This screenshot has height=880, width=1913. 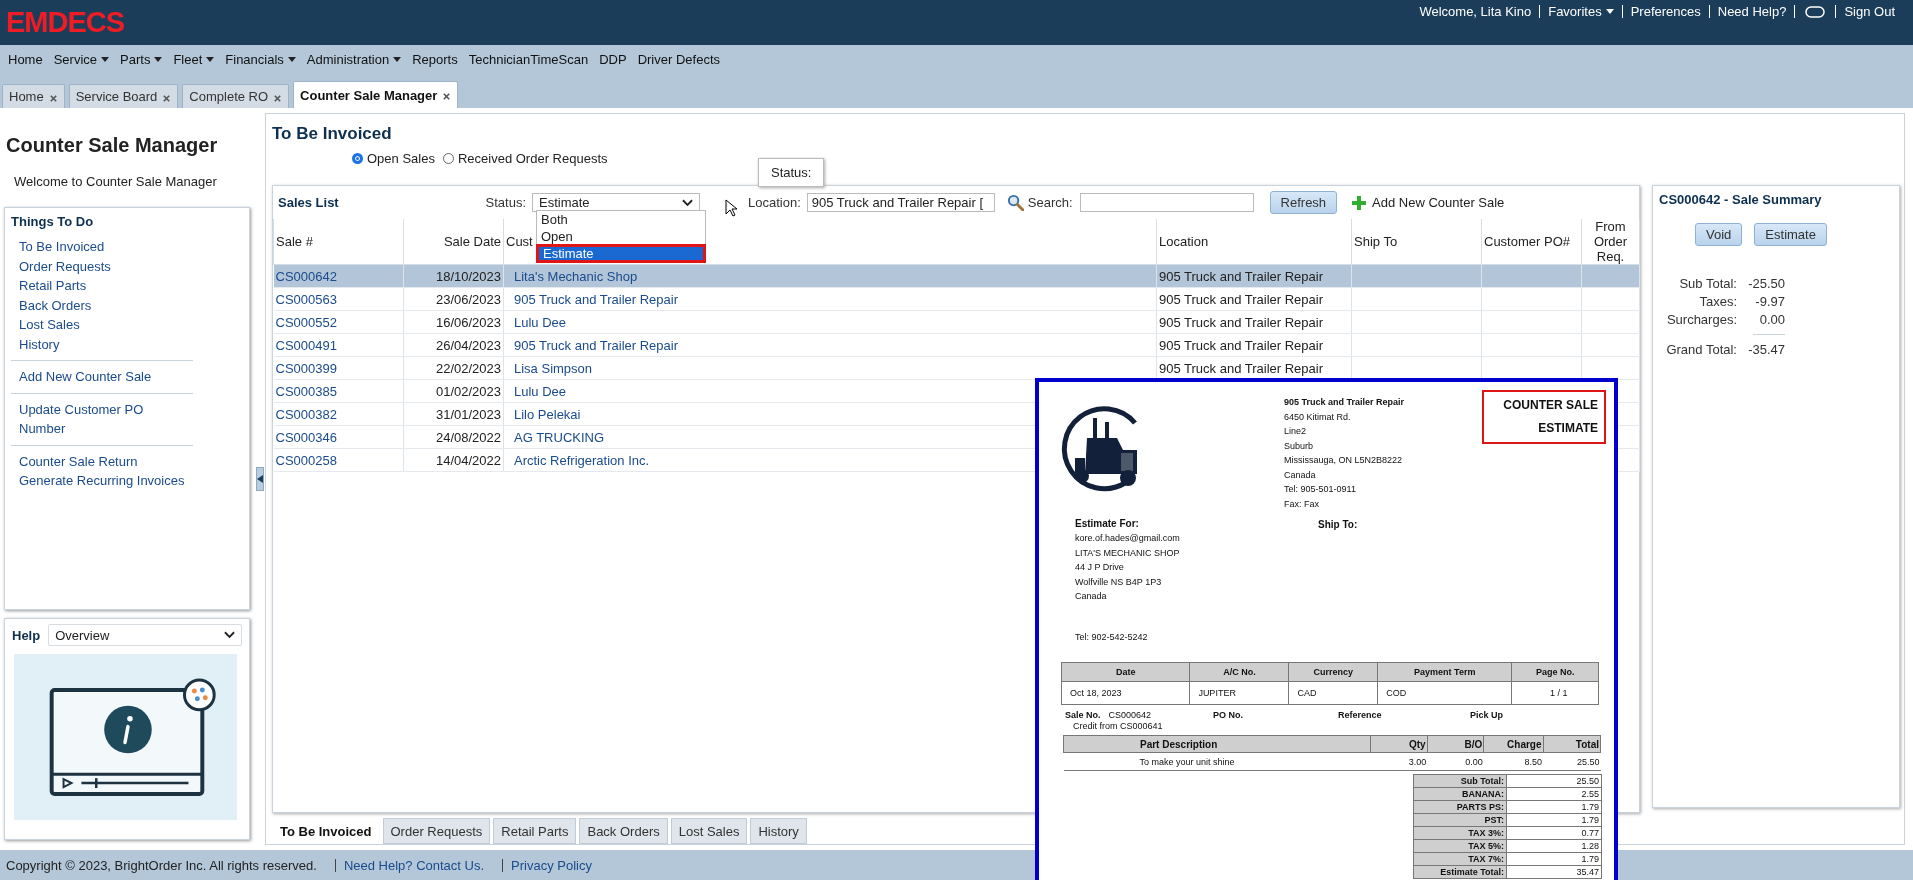 I want to click on sidebar-link: Back Orders, so click(x=106, y=305).